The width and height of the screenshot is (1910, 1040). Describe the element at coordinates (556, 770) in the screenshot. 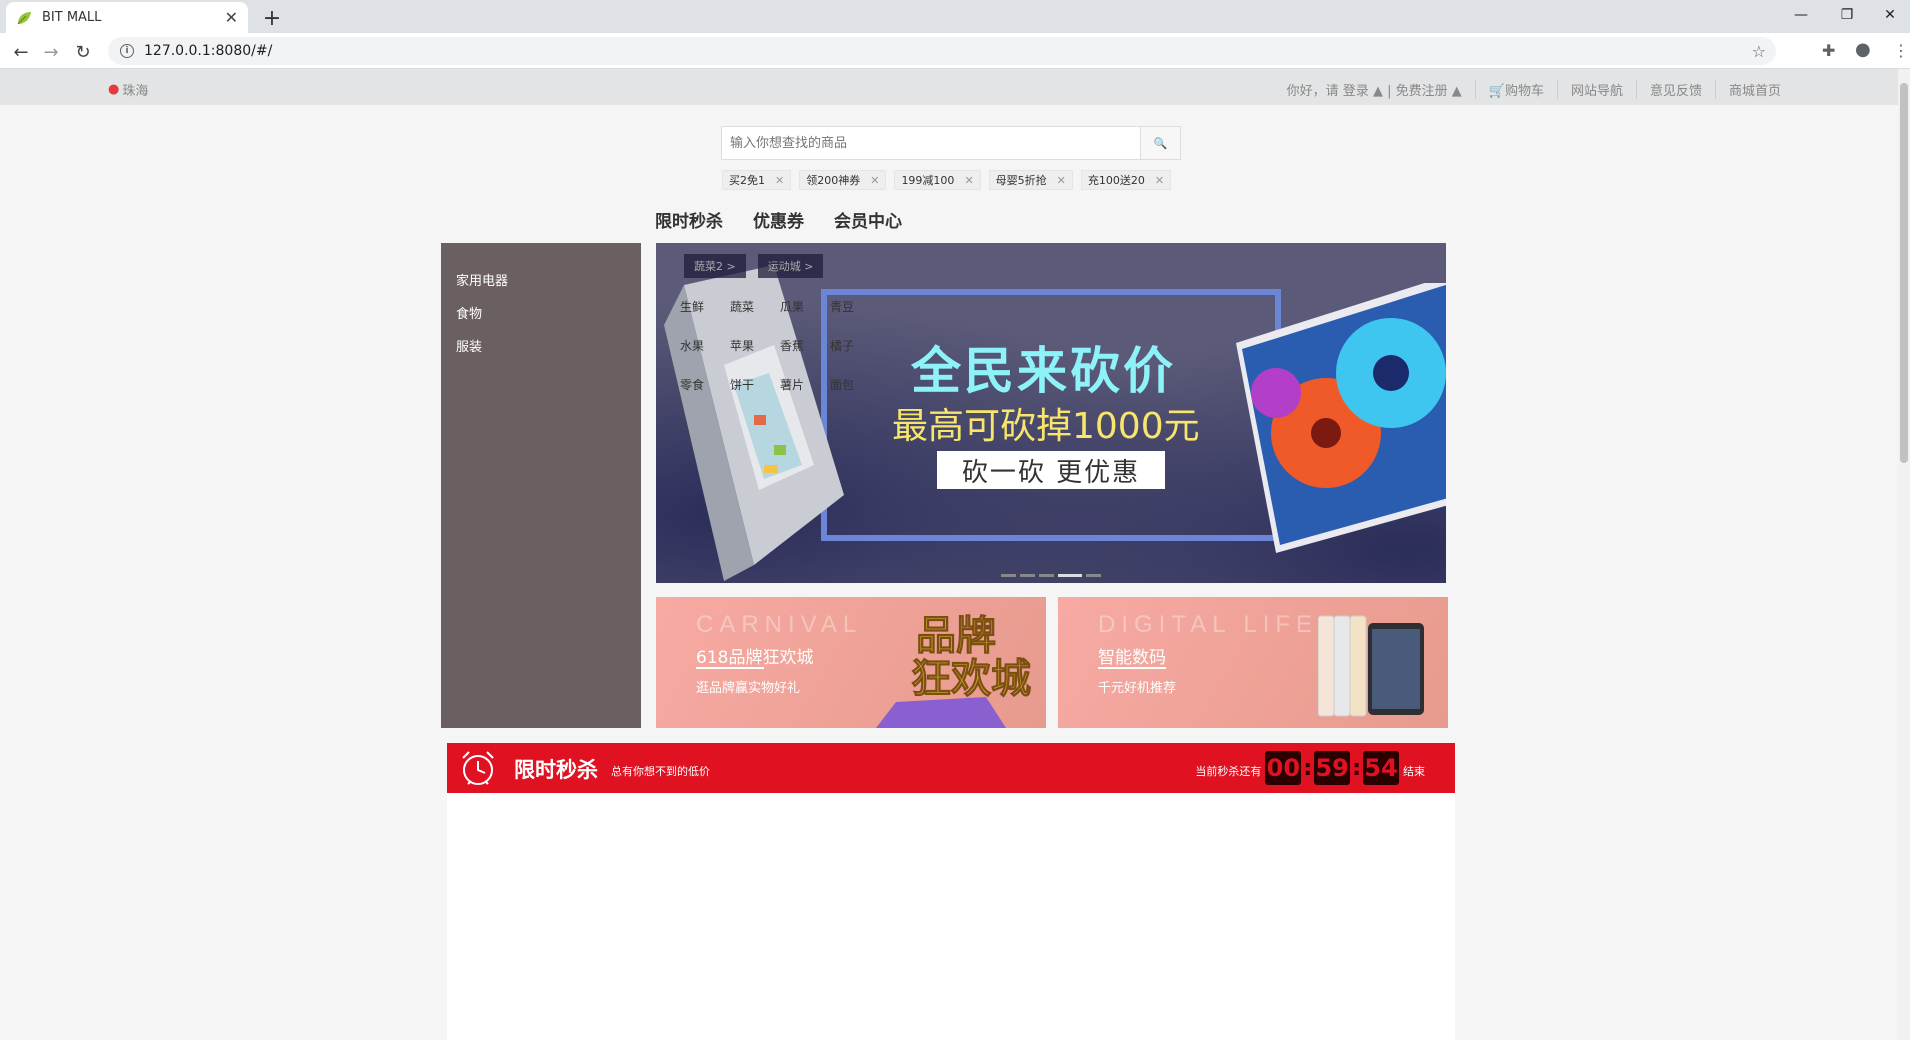

I see `flash-sale-title: 限时秒杀` at that location.